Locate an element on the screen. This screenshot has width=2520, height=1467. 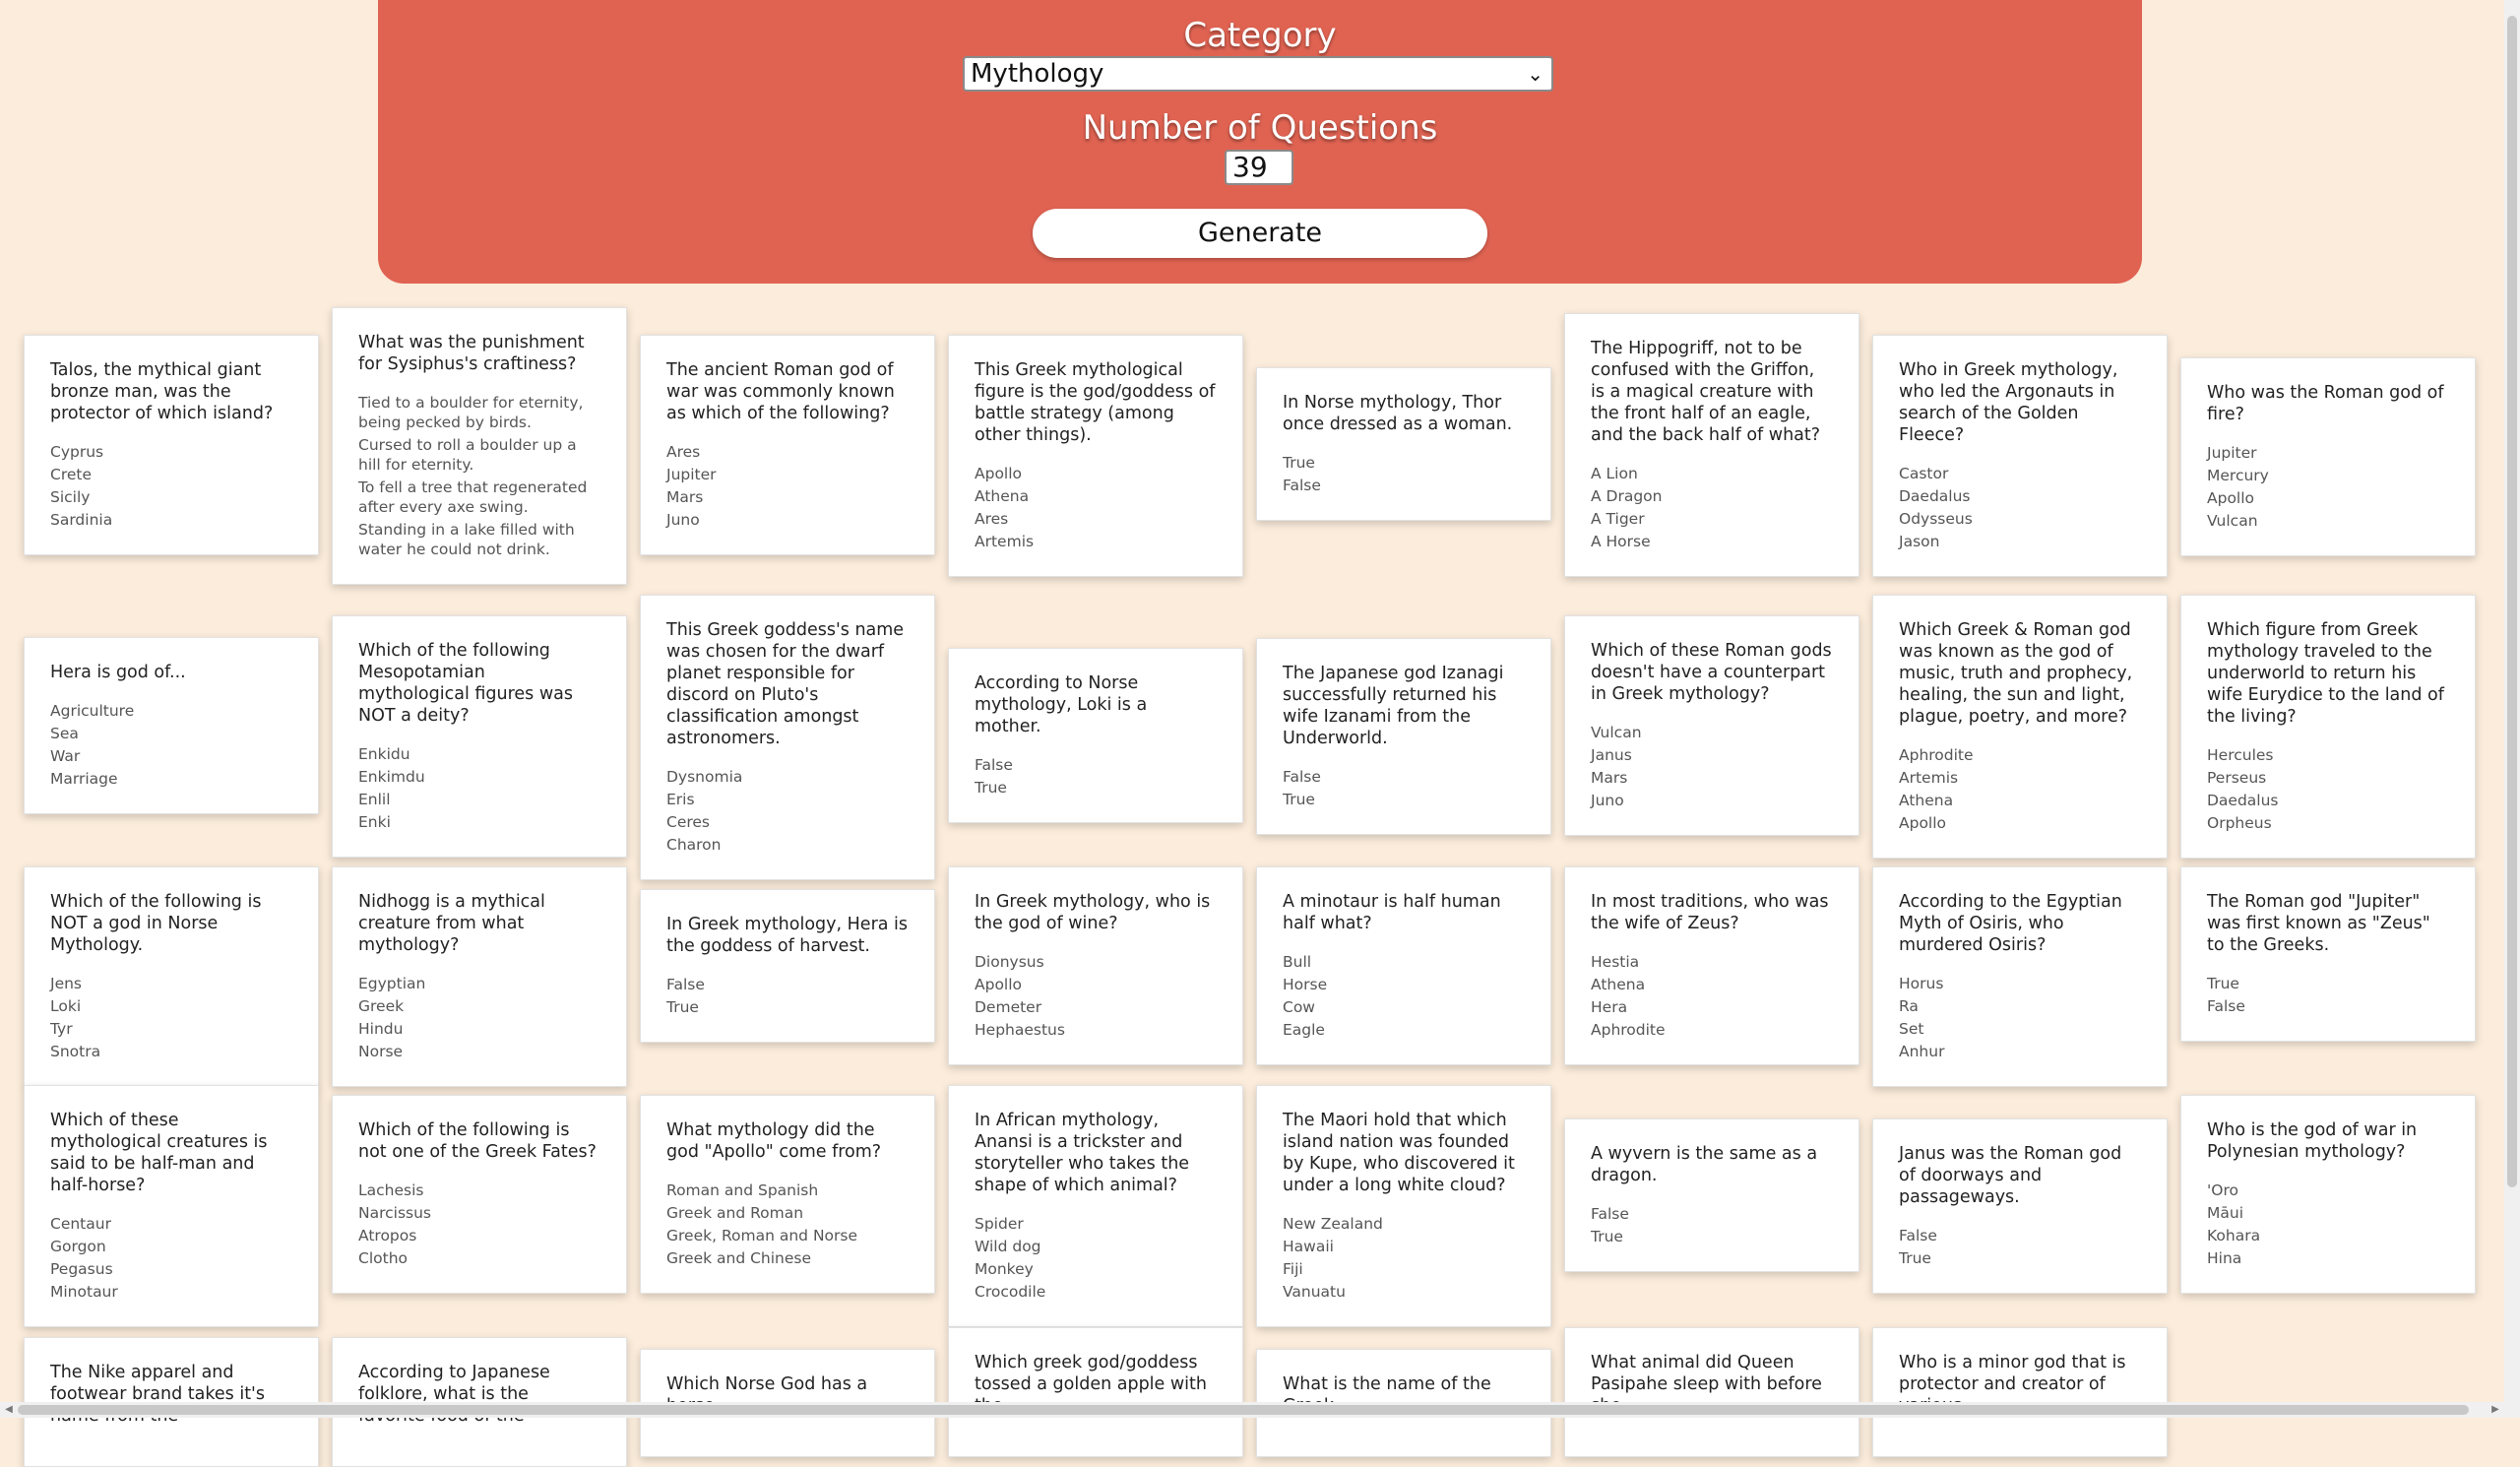
answer-option: Odysseus is located at coordinates (2020, 519).